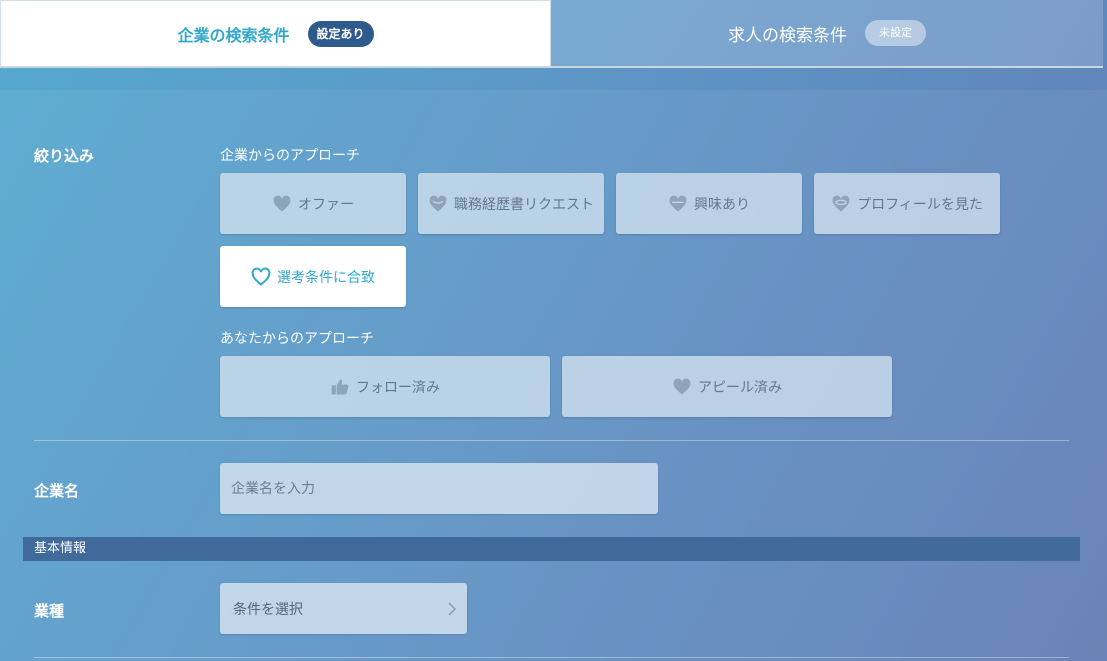  I want to click on filter-chip-interested: 興味あり, so click(709, 203).